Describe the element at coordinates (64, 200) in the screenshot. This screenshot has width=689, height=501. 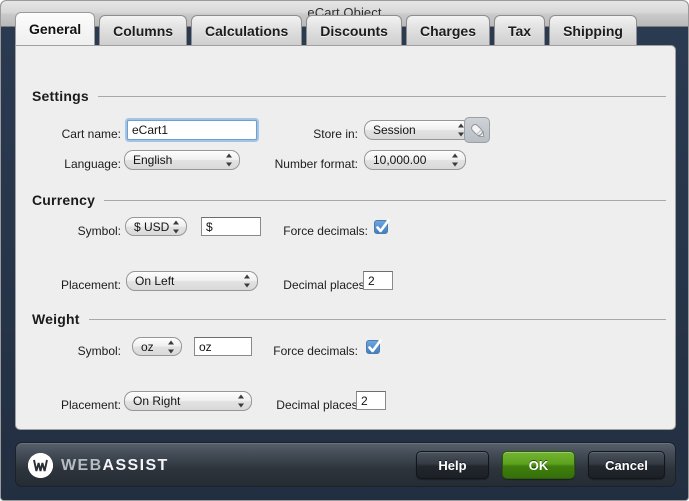
I see `currency-section-title: Currency` at that location.